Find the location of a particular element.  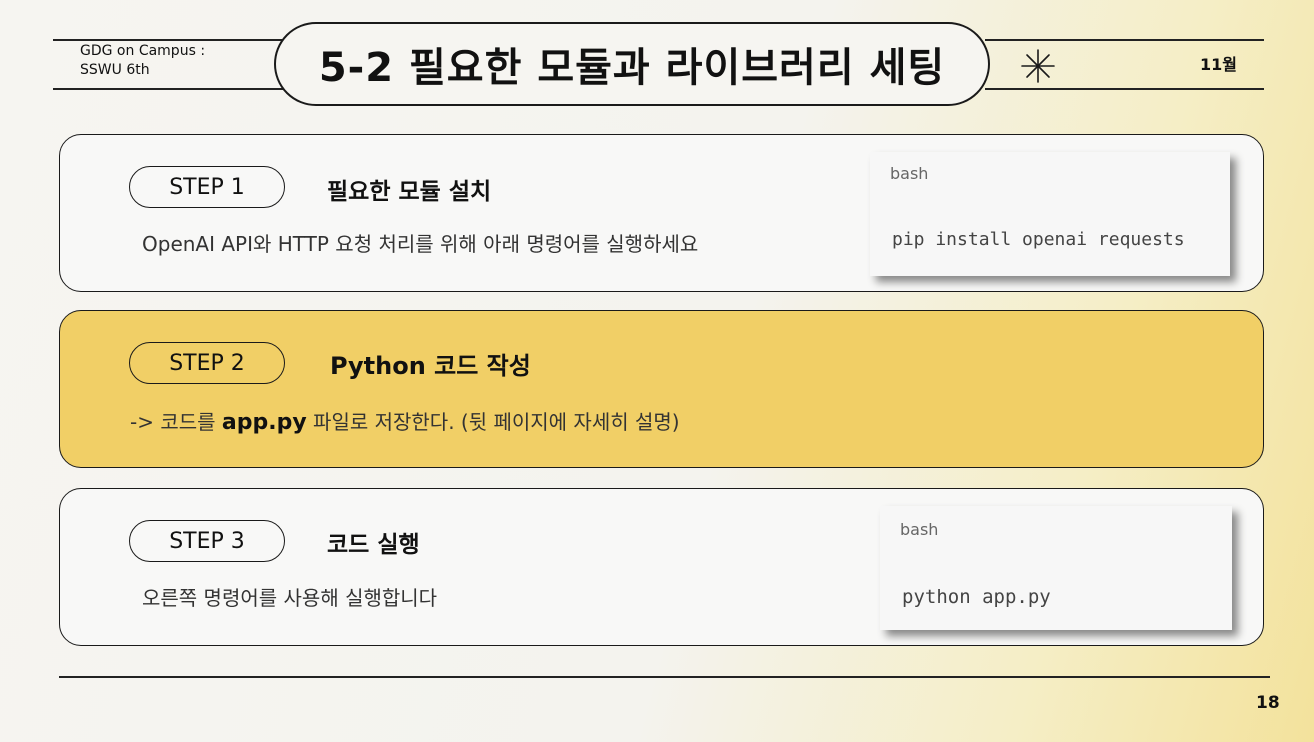

step-3-description: 오른쪽 명령어를 사용해 실행합니다 is located at coordinates (290, 598).